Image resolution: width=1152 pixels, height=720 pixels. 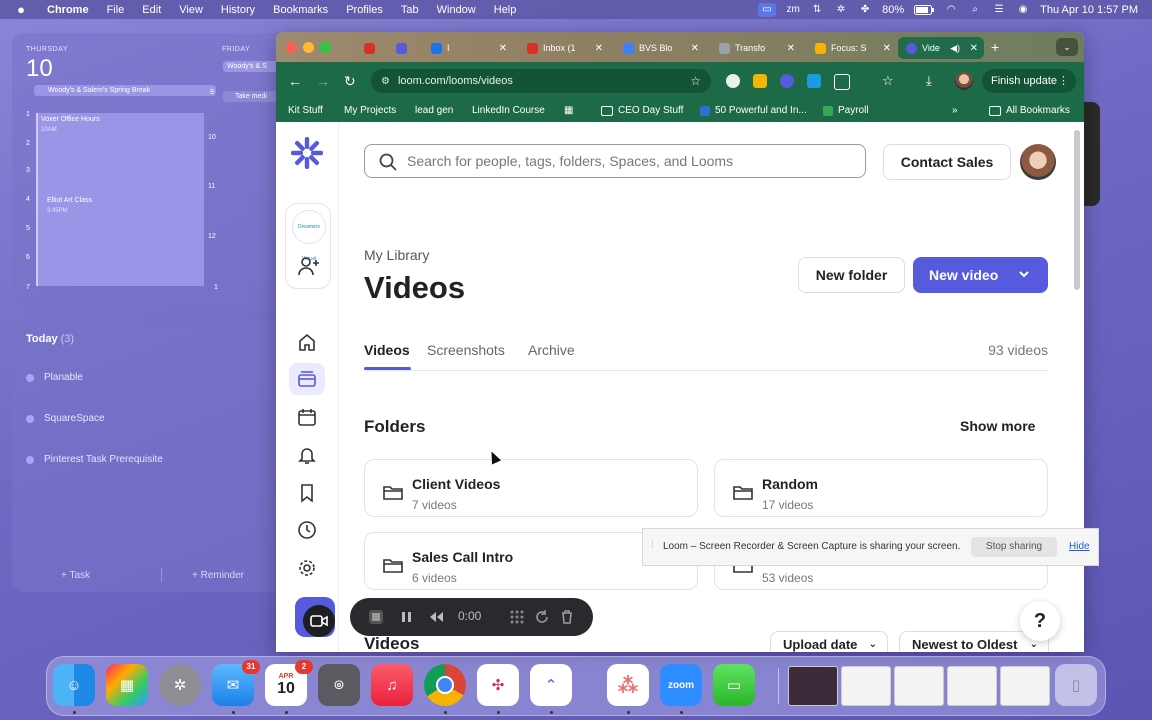 What do you see at coordinates (74, 685) in the screenshot?
I see `finder-icon: ☺` at bounding box center [74, 685].